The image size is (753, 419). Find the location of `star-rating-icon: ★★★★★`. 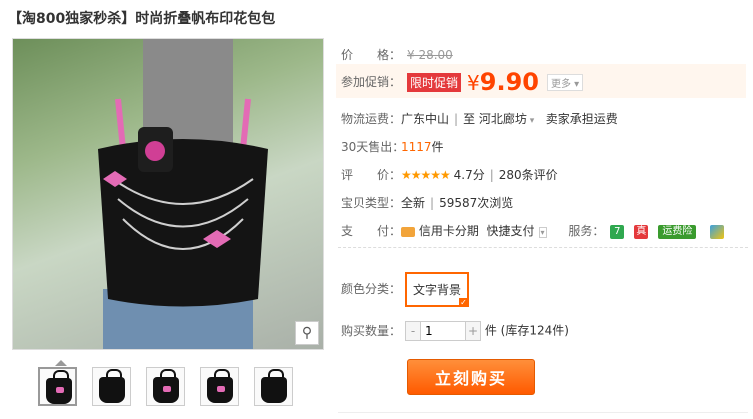

star-rating-icon: ★★★★★ is located at coordinates (426, 175).